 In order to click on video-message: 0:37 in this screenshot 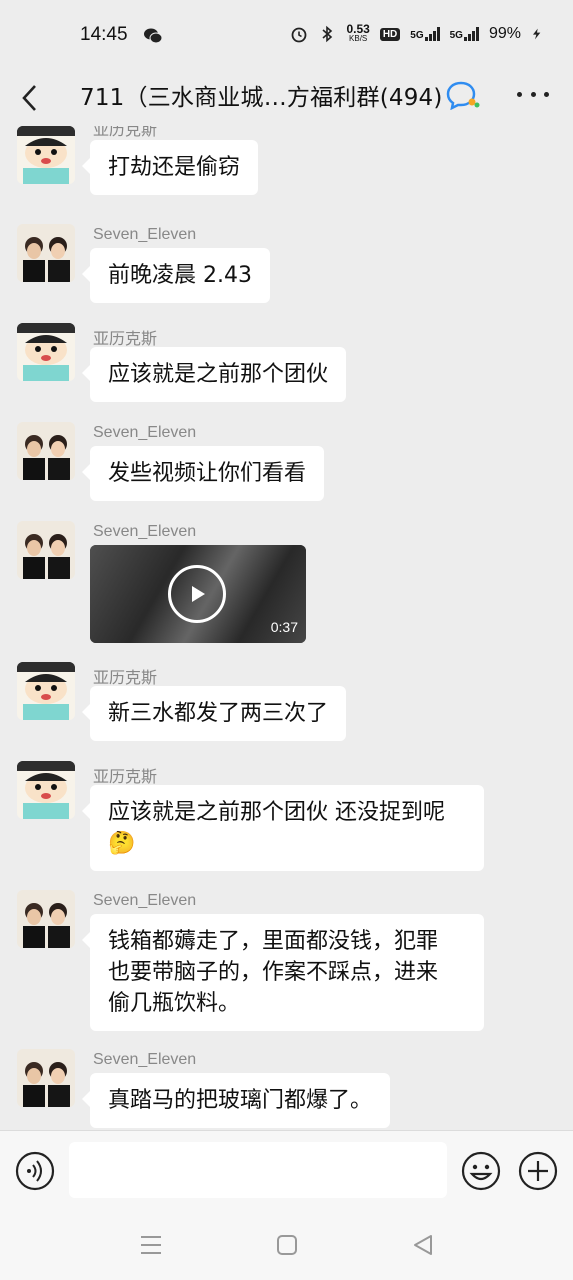, I will do `click(198, 594)`.